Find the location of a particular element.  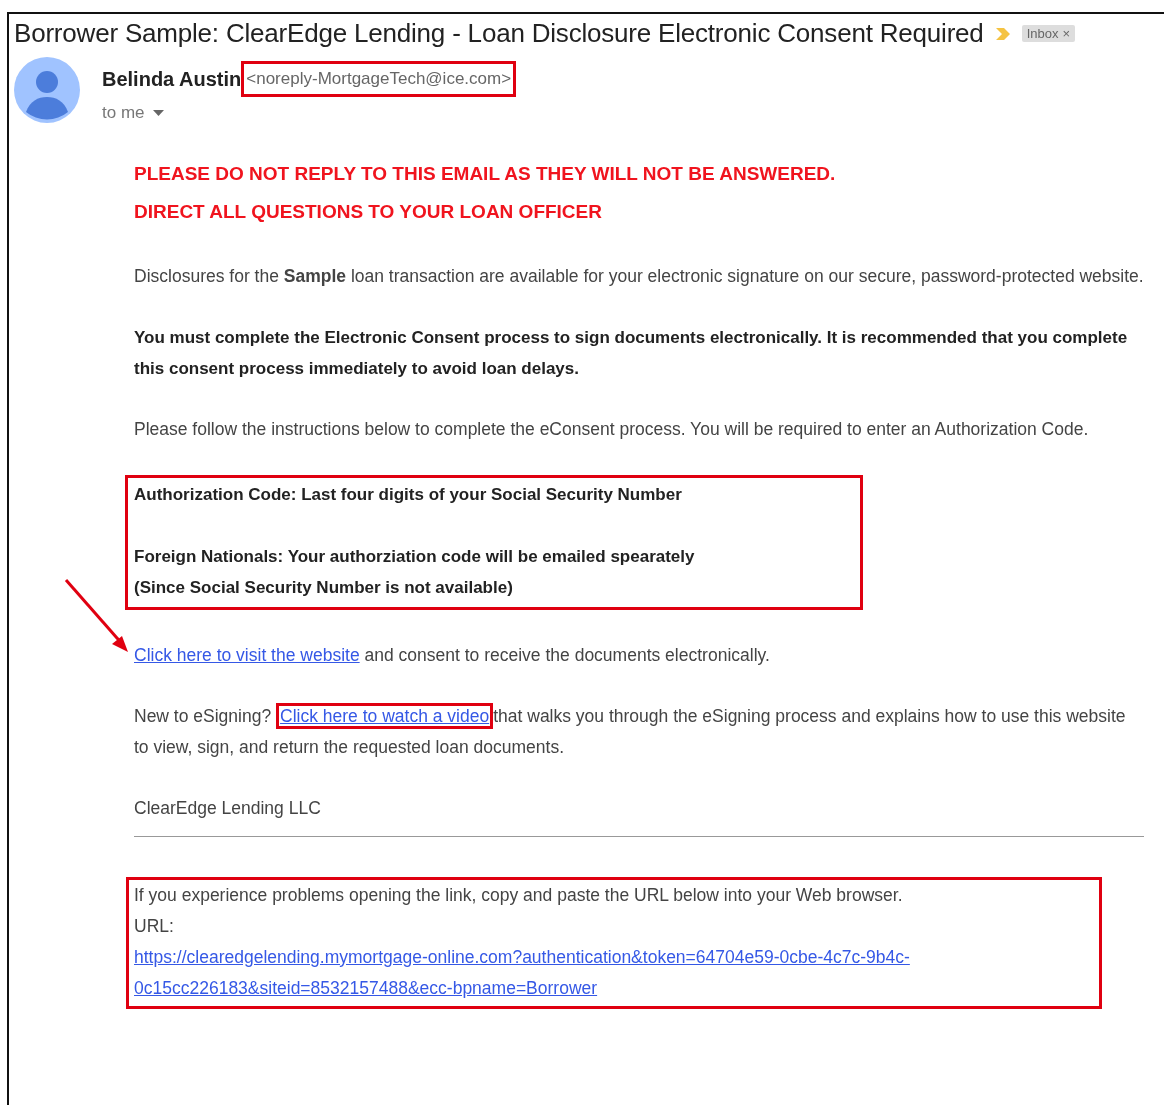

help-text: If you experience problems opening the link, copy and paste the URL below into your Web browser. is located at coordinates (519, 895).